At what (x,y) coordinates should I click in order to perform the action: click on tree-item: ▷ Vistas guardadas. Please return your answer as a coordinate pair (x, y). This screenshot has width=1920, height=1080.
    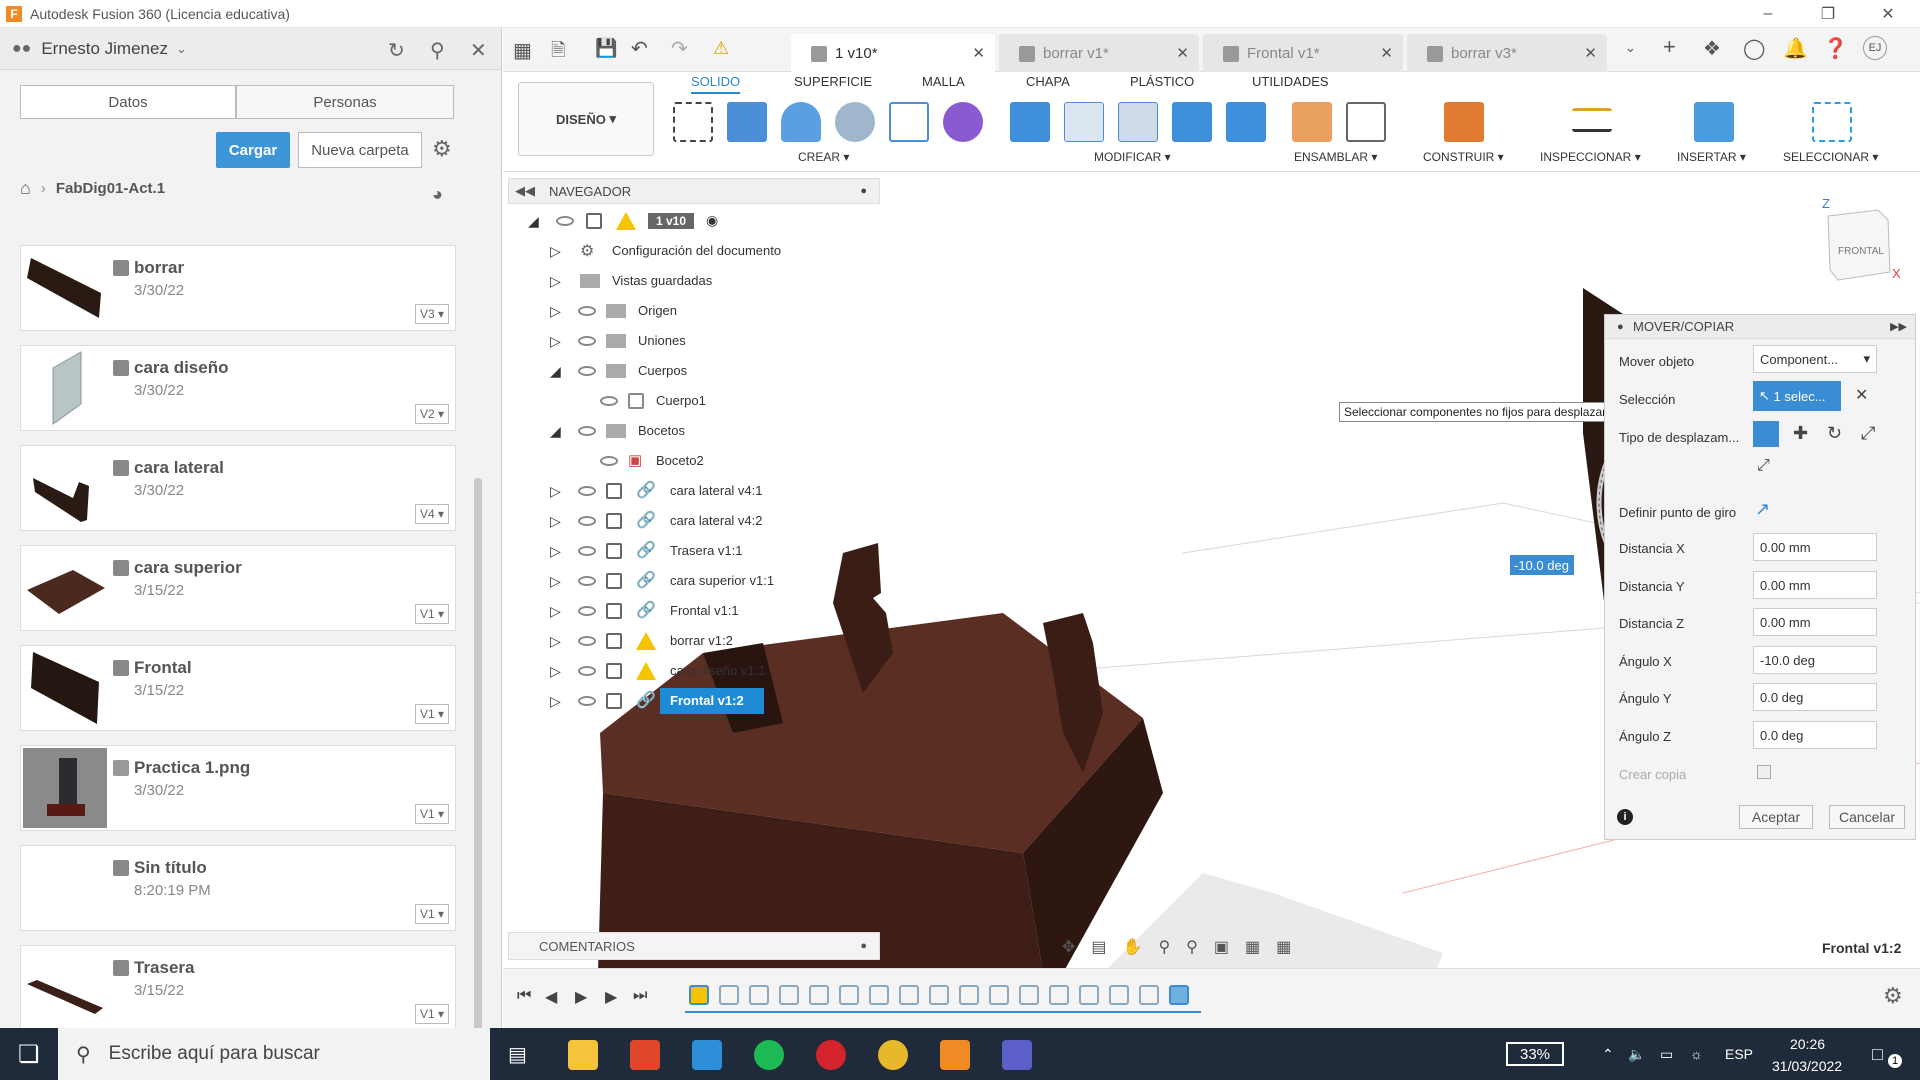
    Looking at the image, I should click on (648, 281).